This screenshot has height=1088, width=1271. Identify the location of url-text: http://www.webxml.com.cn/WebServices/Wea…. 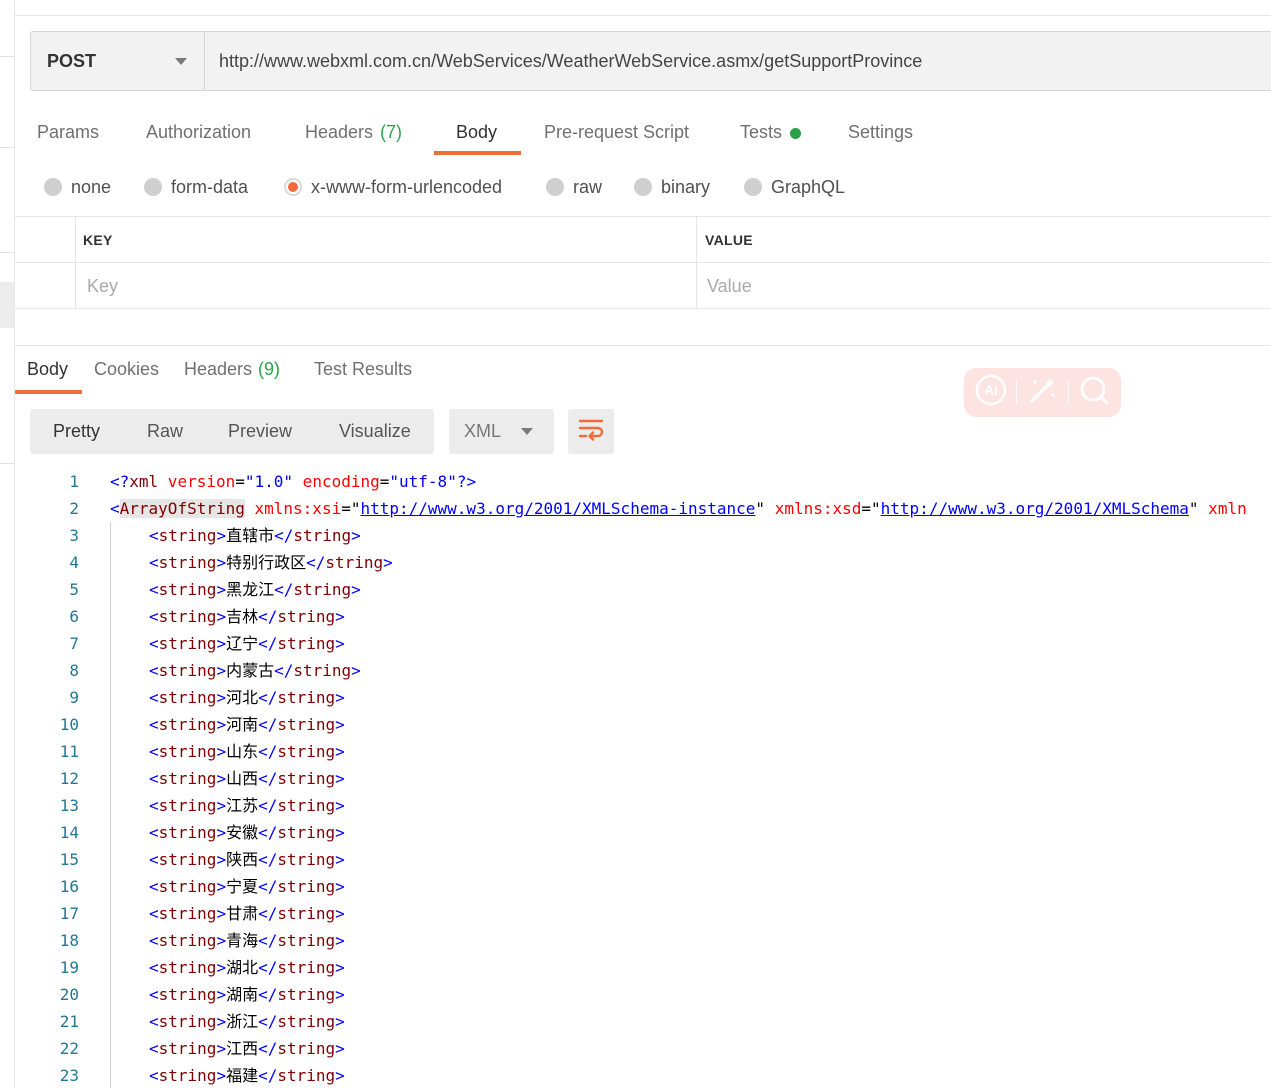
(571, 60).